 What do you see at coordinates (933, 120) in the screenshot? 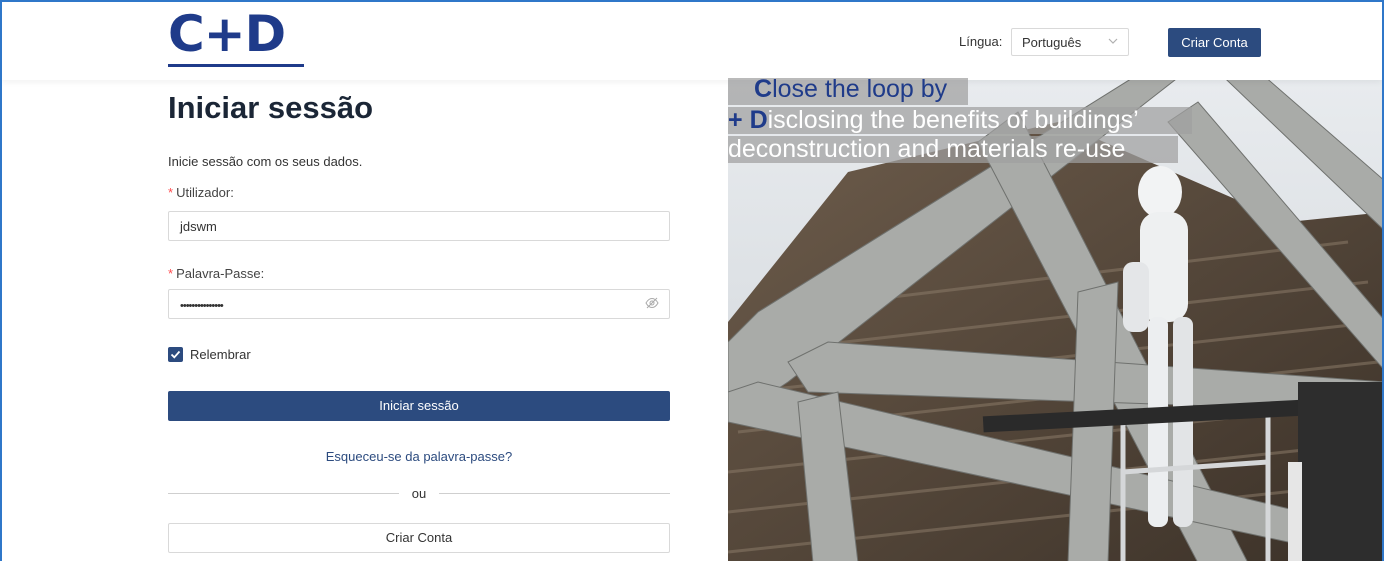
I see `tagline-line2: + Disclosing the benefits of buildings’` at bounding box center [933, 120].